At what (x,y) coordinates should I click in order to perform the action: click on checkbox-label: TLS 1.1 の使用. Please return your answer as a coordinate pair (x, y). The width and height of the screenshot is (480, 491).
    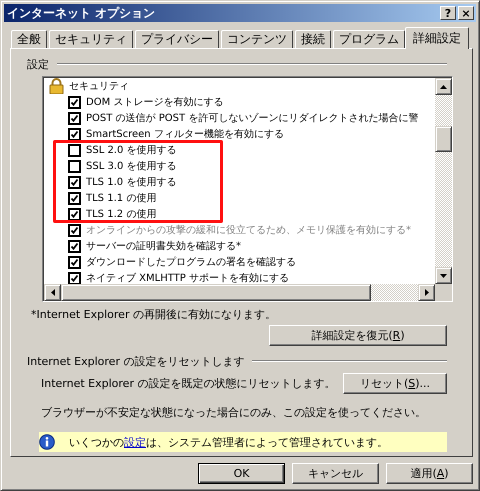
    Looking at the image, I should click on (121, 198).